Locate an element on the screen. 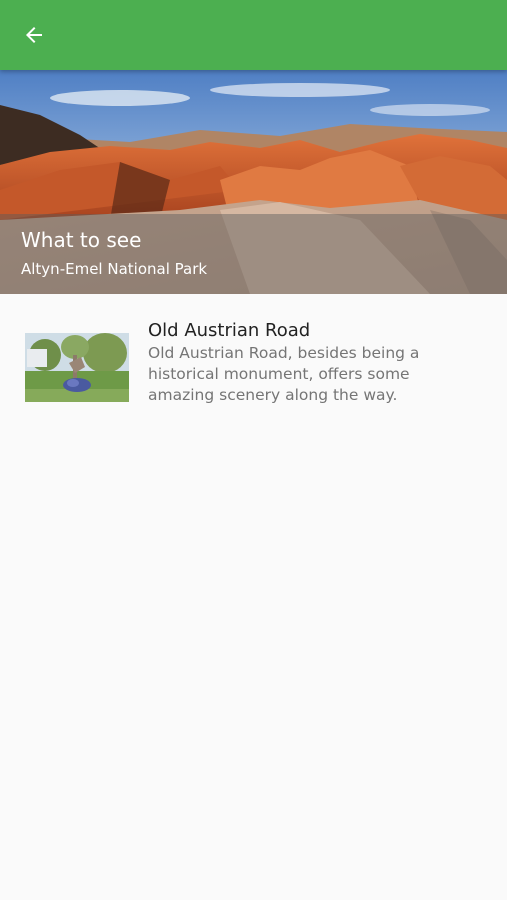 The height and width of the screenshot is (900, 507). arrow-back-icon is located at coordinates (34, 35).